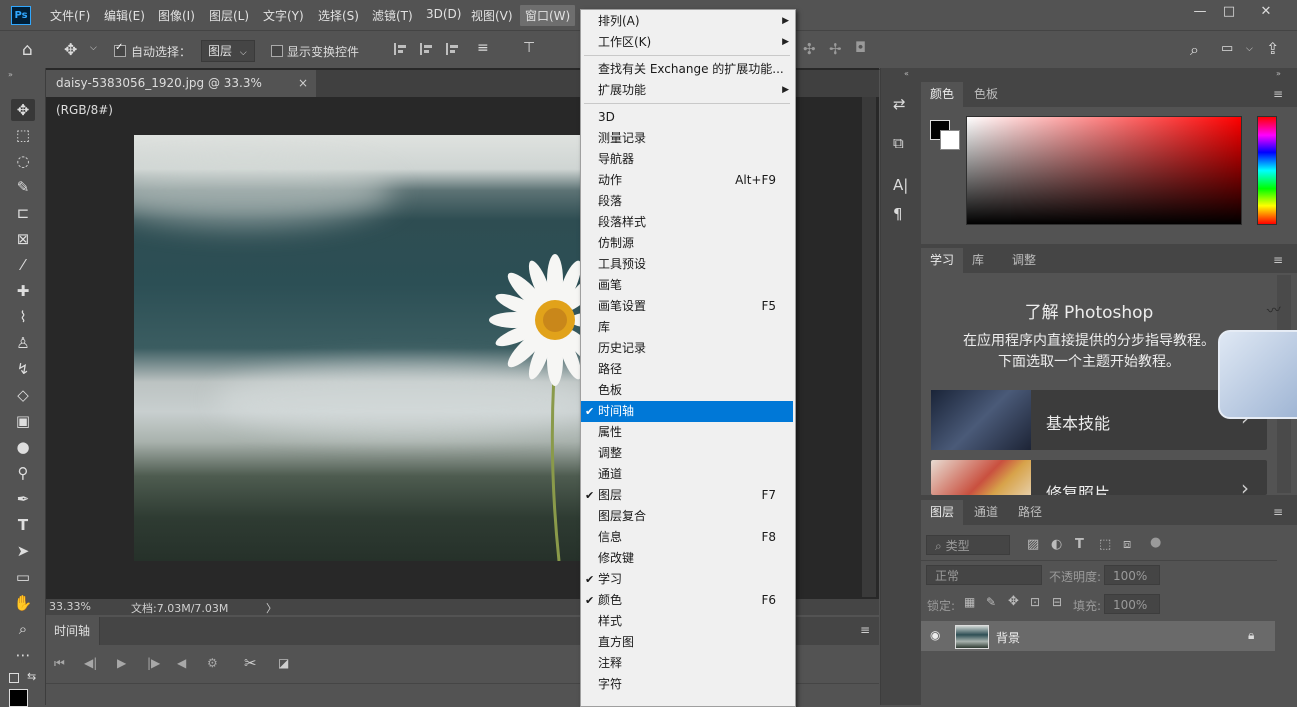 The image size is (1297, 707). Describe the element at coordinates (23, 655) in the screenshot. I see `more-tools-icon: ⋯` at that location.